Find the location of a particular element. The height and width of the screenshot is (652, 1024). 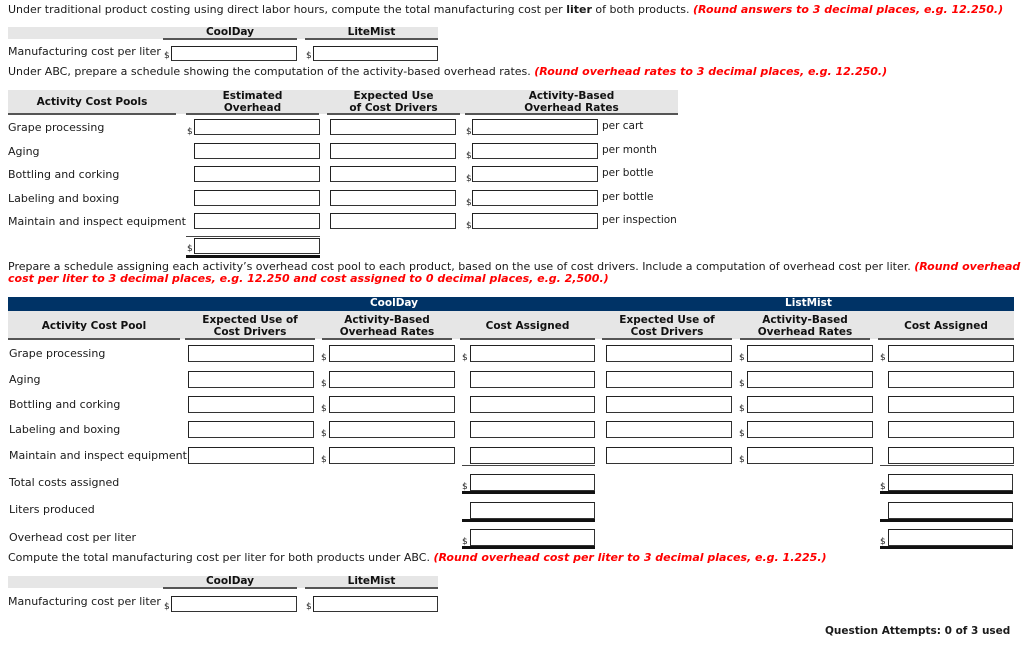

row-label-manufacturing-cost: Manufacturing cost per liter is located at coordinates (84, 601).